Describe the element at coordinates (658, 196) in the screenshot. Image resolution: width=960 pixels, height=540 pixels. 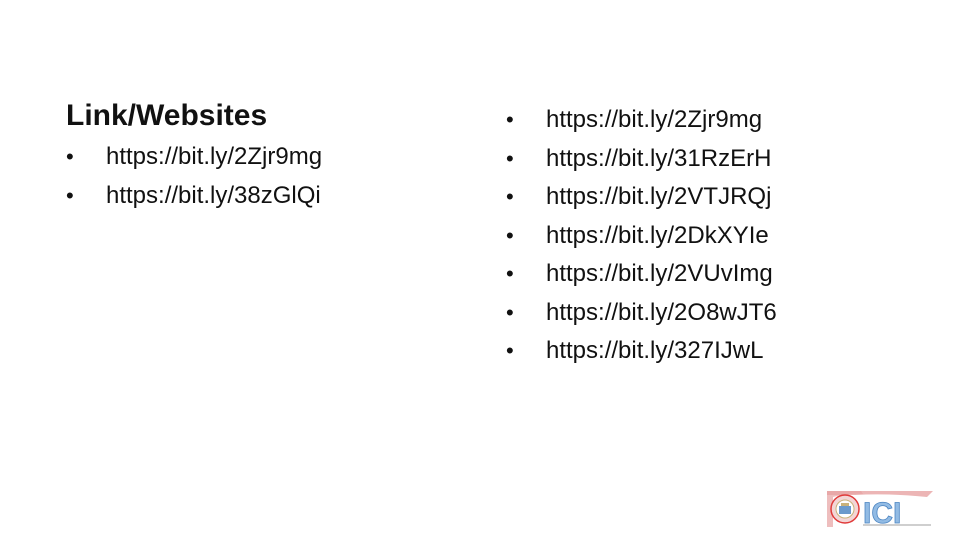
I see `link-text: https://bit.ly/2VTJRQj` at that location.